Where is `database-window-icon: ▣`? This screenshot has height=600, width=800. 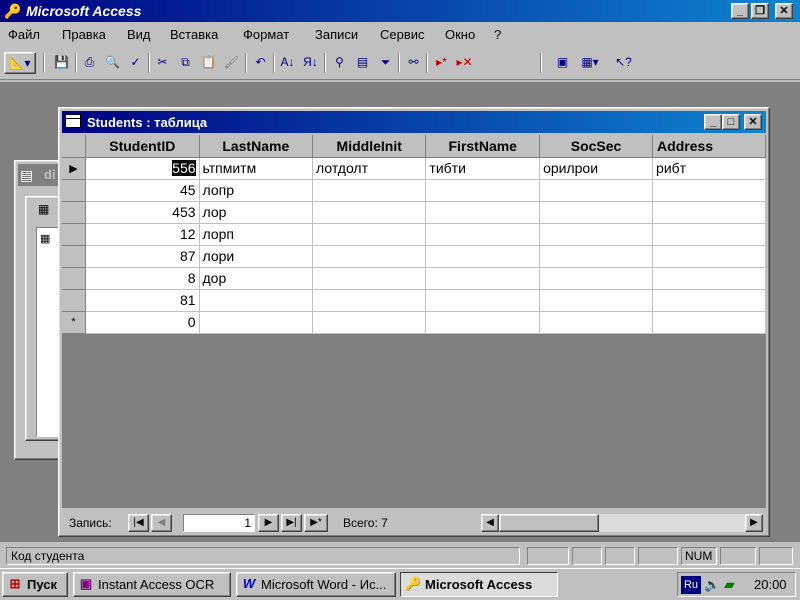
database-window-icon: ▣ is located at coordinates (562, 63).